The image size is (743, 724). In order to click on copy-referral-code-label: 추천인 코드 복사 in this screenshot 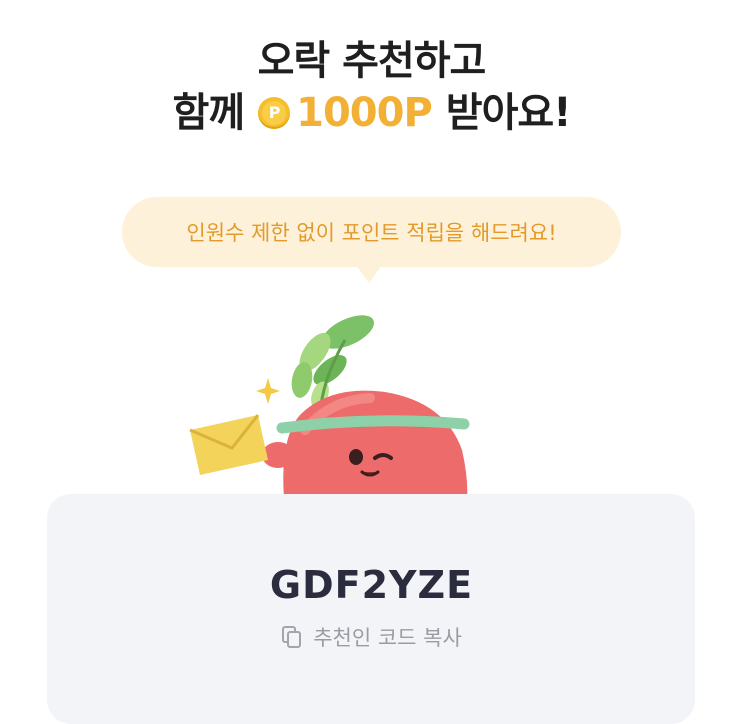, I will do `click(387, 638)`.